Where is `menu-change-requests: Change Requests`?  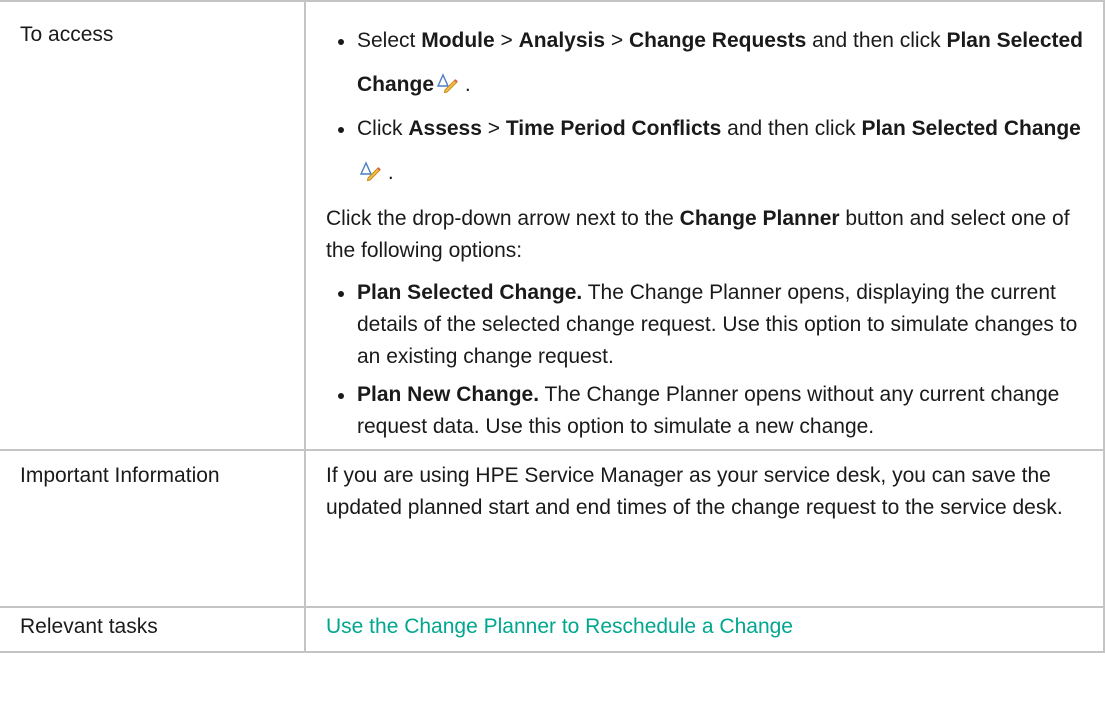 menu-change-requests: Change Requests is located at coordinates (717, 40).